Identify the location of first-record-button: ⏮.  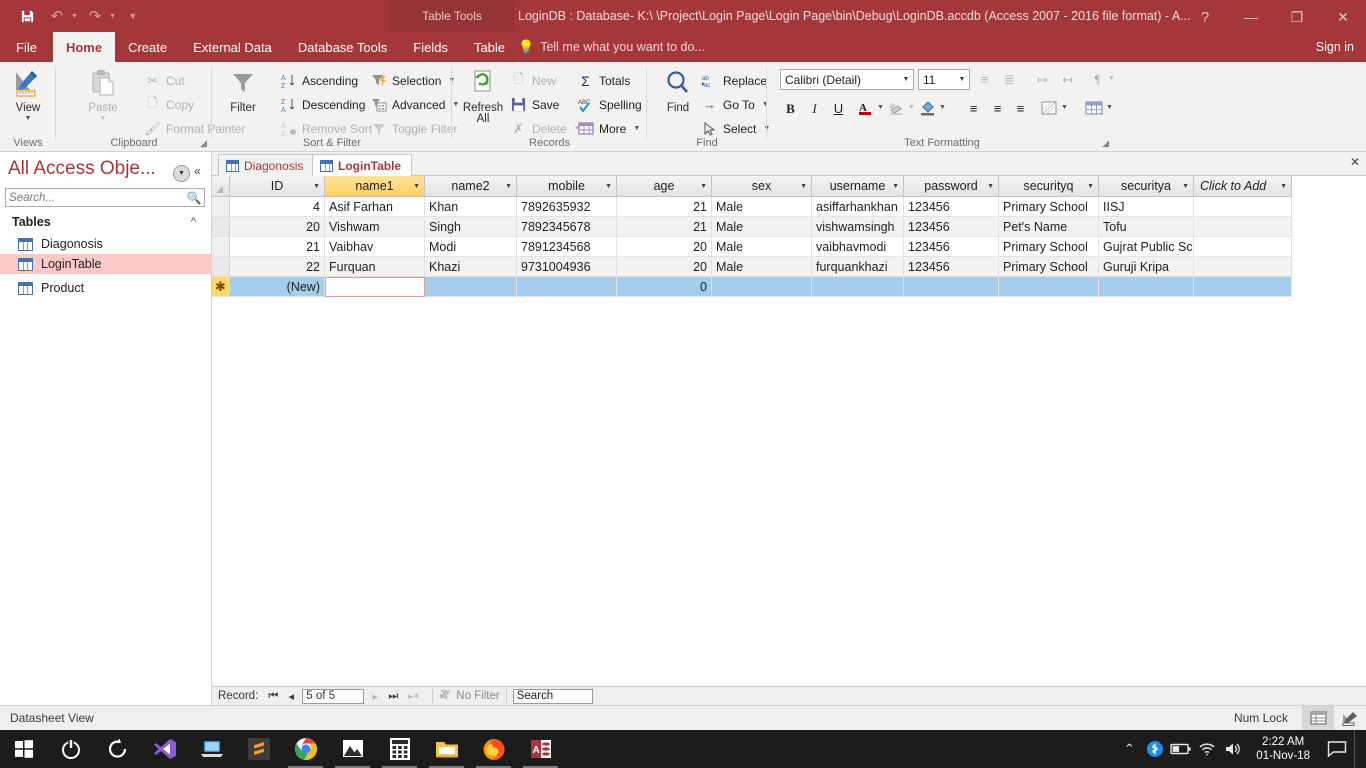
(273, 696).